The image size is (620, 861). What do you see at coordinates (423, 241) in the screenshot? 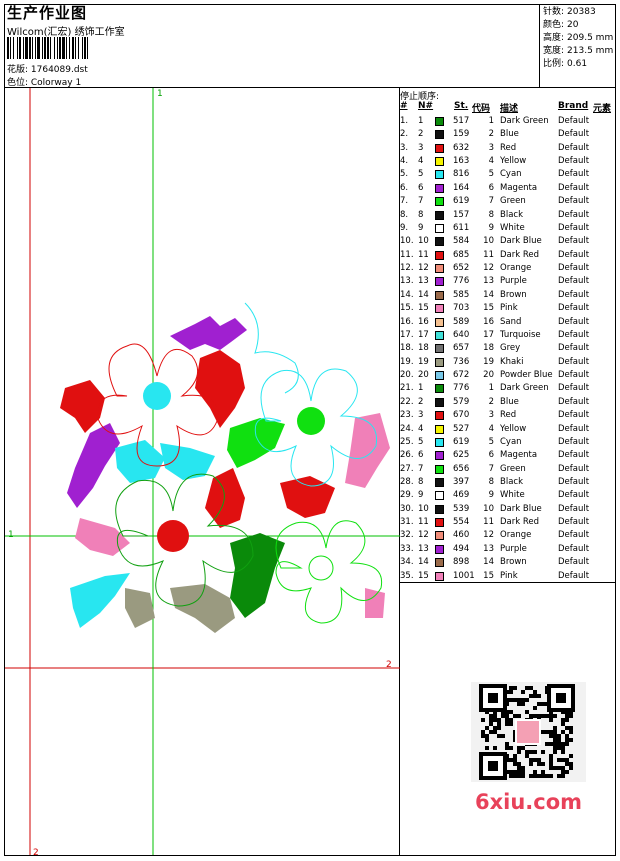
I see `row-needle: 10` at bounding box center [423, 241].